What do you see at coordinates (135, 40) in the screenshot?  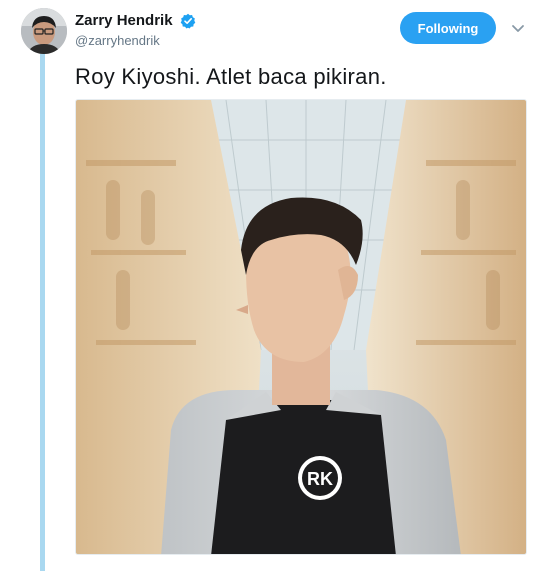 I see `author-handle: @zarryhendrik` at bounding box center [135, 40].